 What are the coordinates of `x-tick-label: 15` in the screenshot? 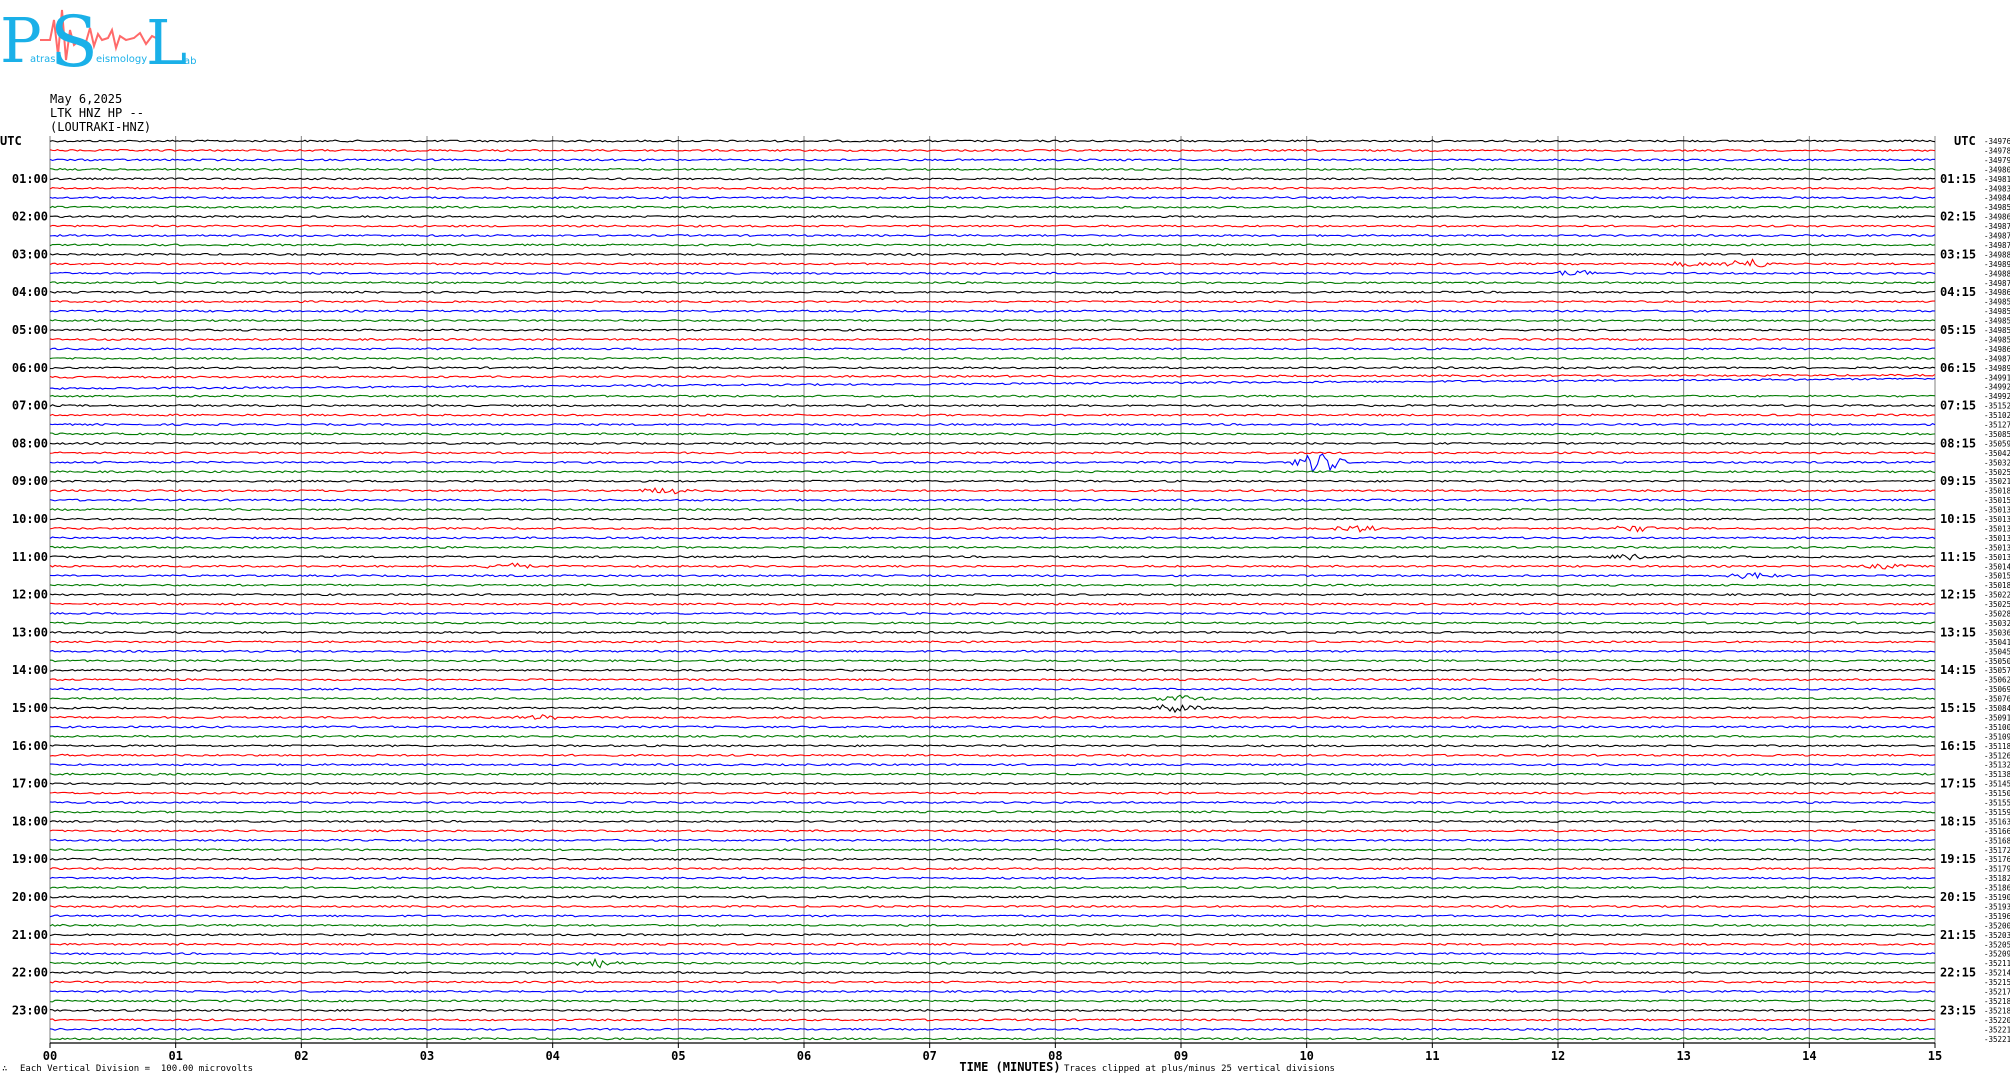 It's located at (1935, 1056).